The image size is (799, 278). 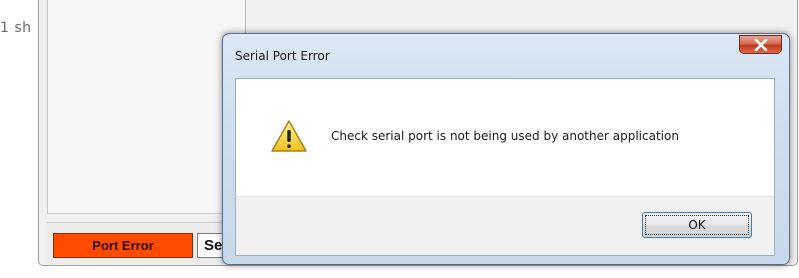 What do you see at coordinates (123, 245) in the screenshot?
I see `port-error-badge: Port Error` at bounding box center [123, 245].